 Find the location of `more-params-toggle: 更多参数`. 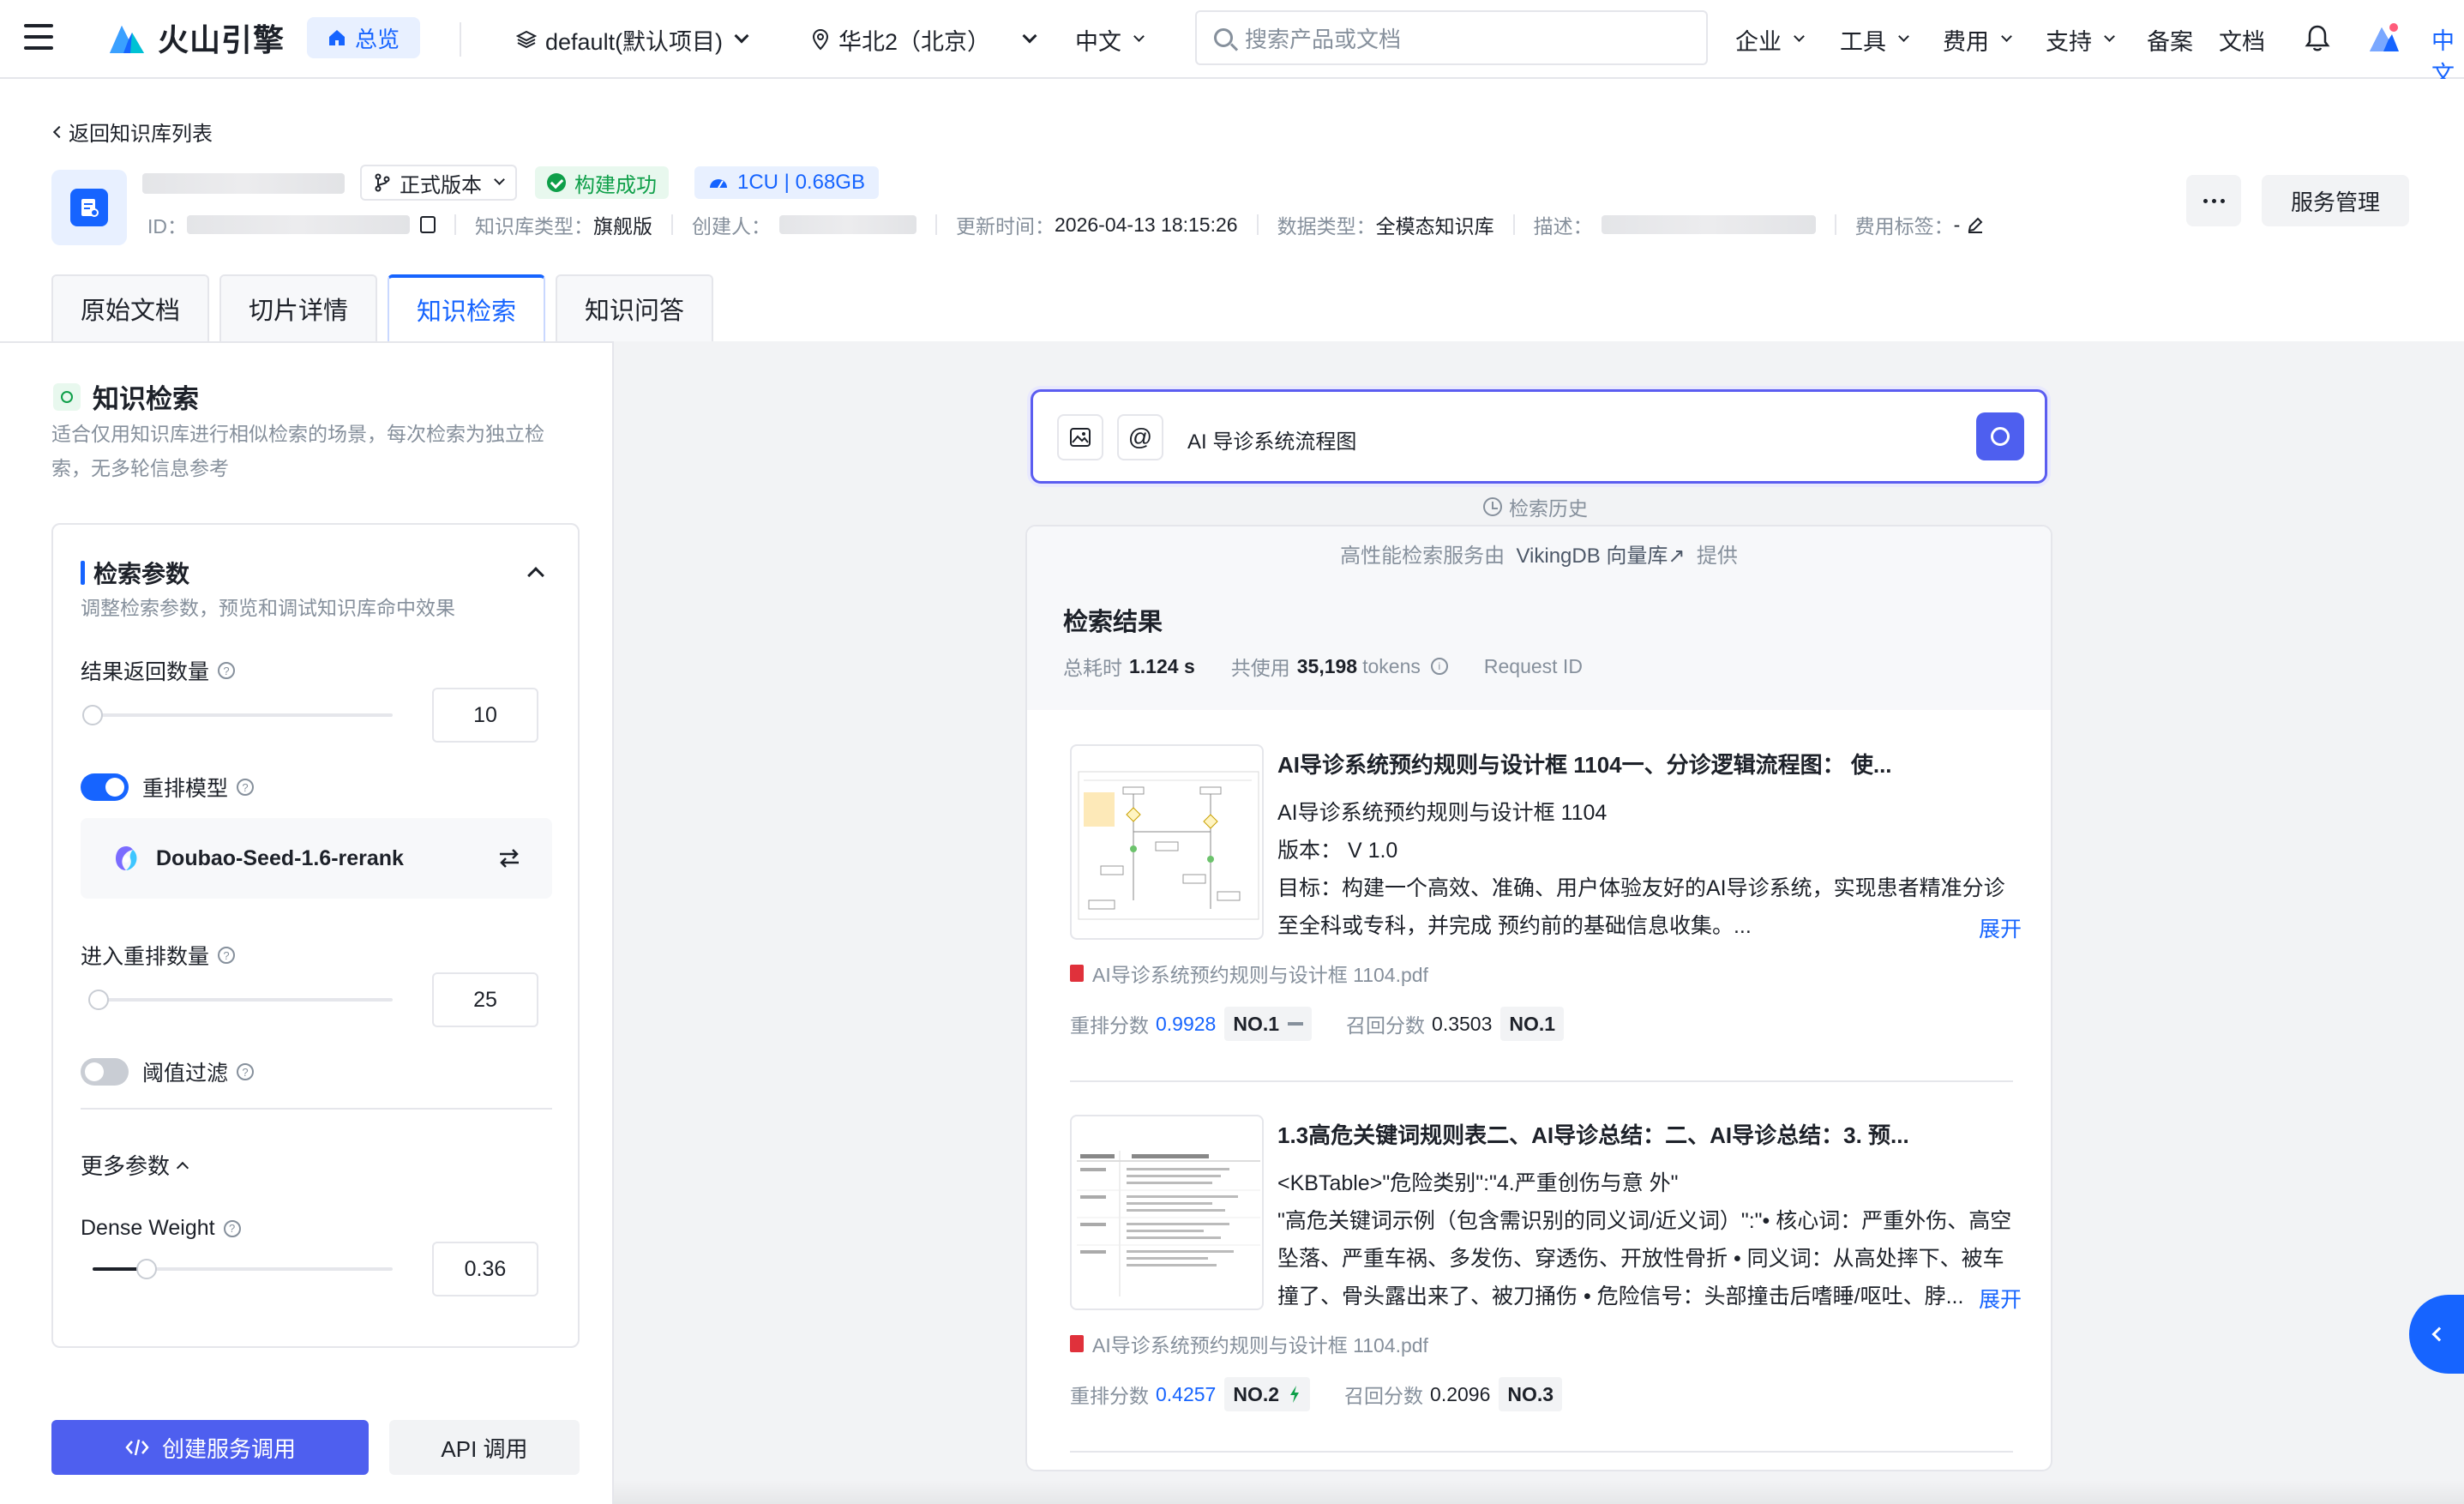

more-params-toggle: 更多参数 is located at coordinates (135, 1165).